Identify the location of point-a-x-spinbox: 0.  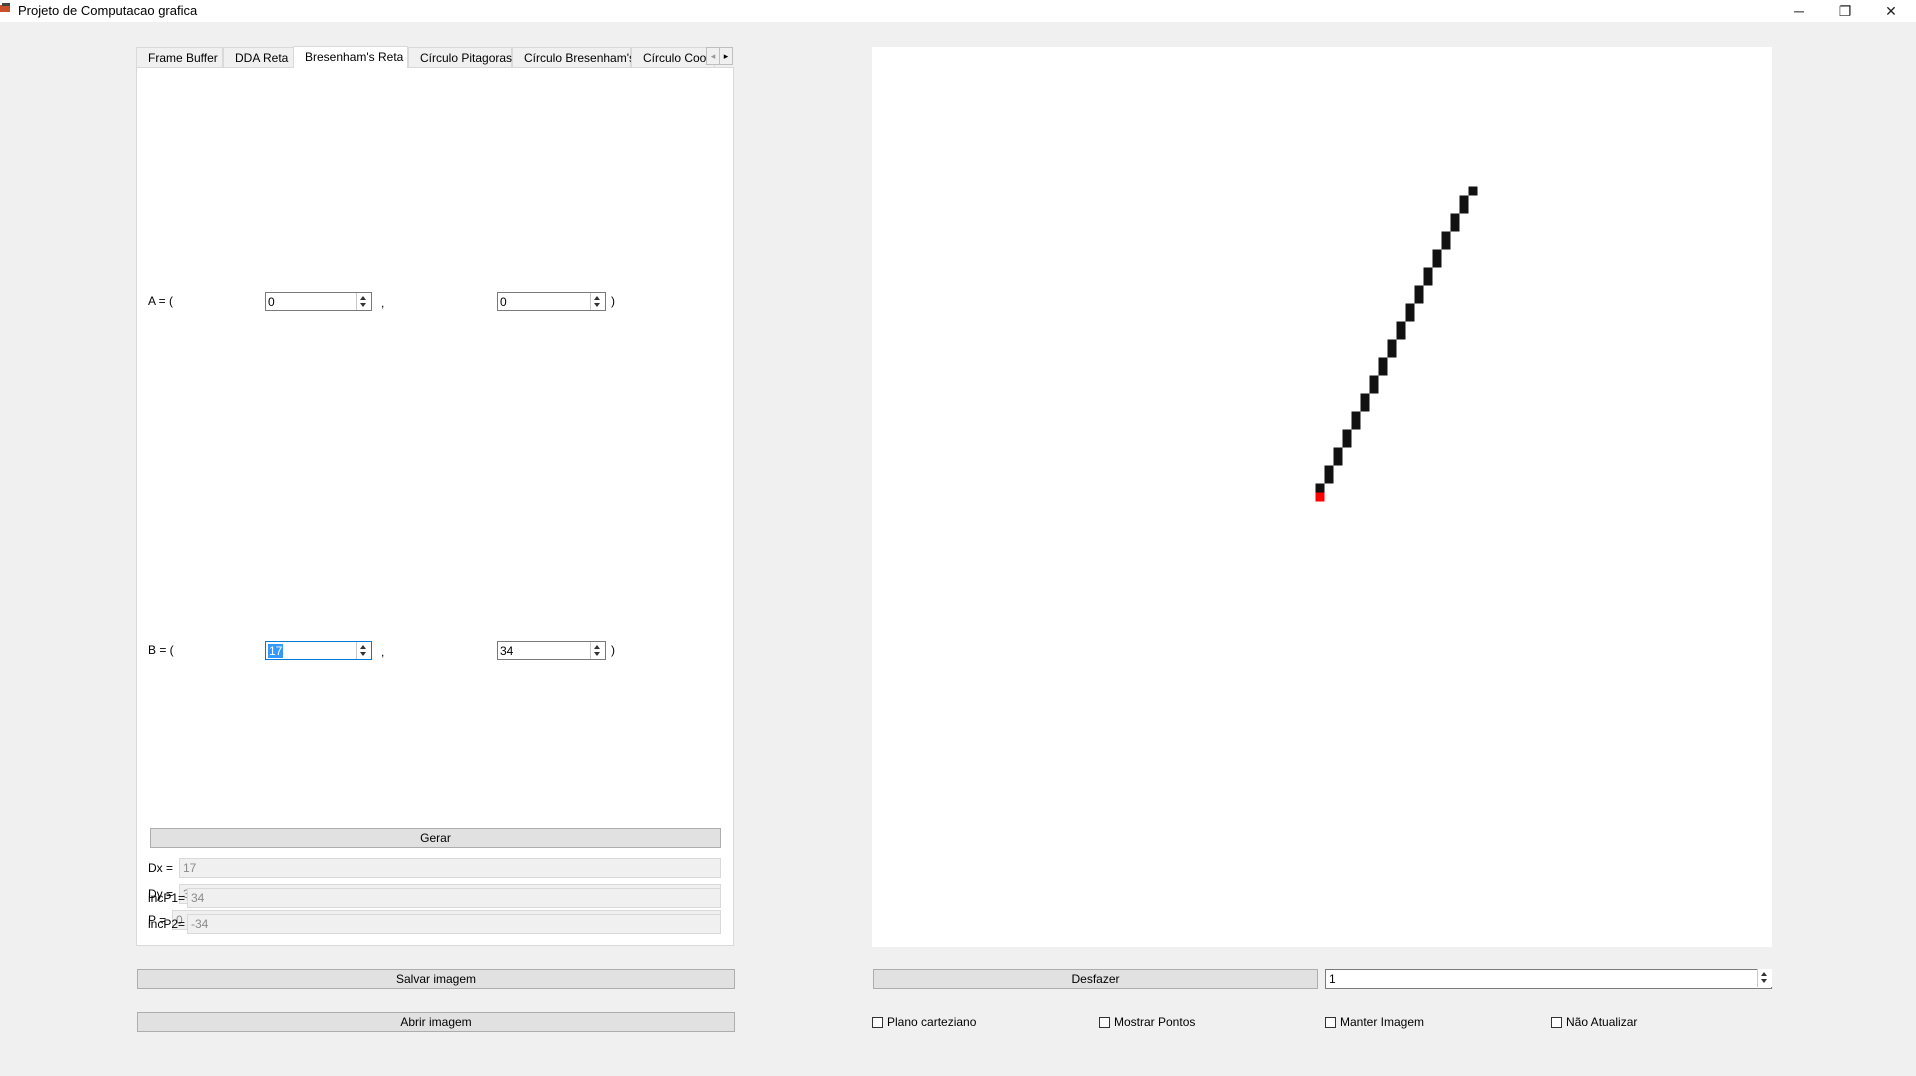
(318, 301).